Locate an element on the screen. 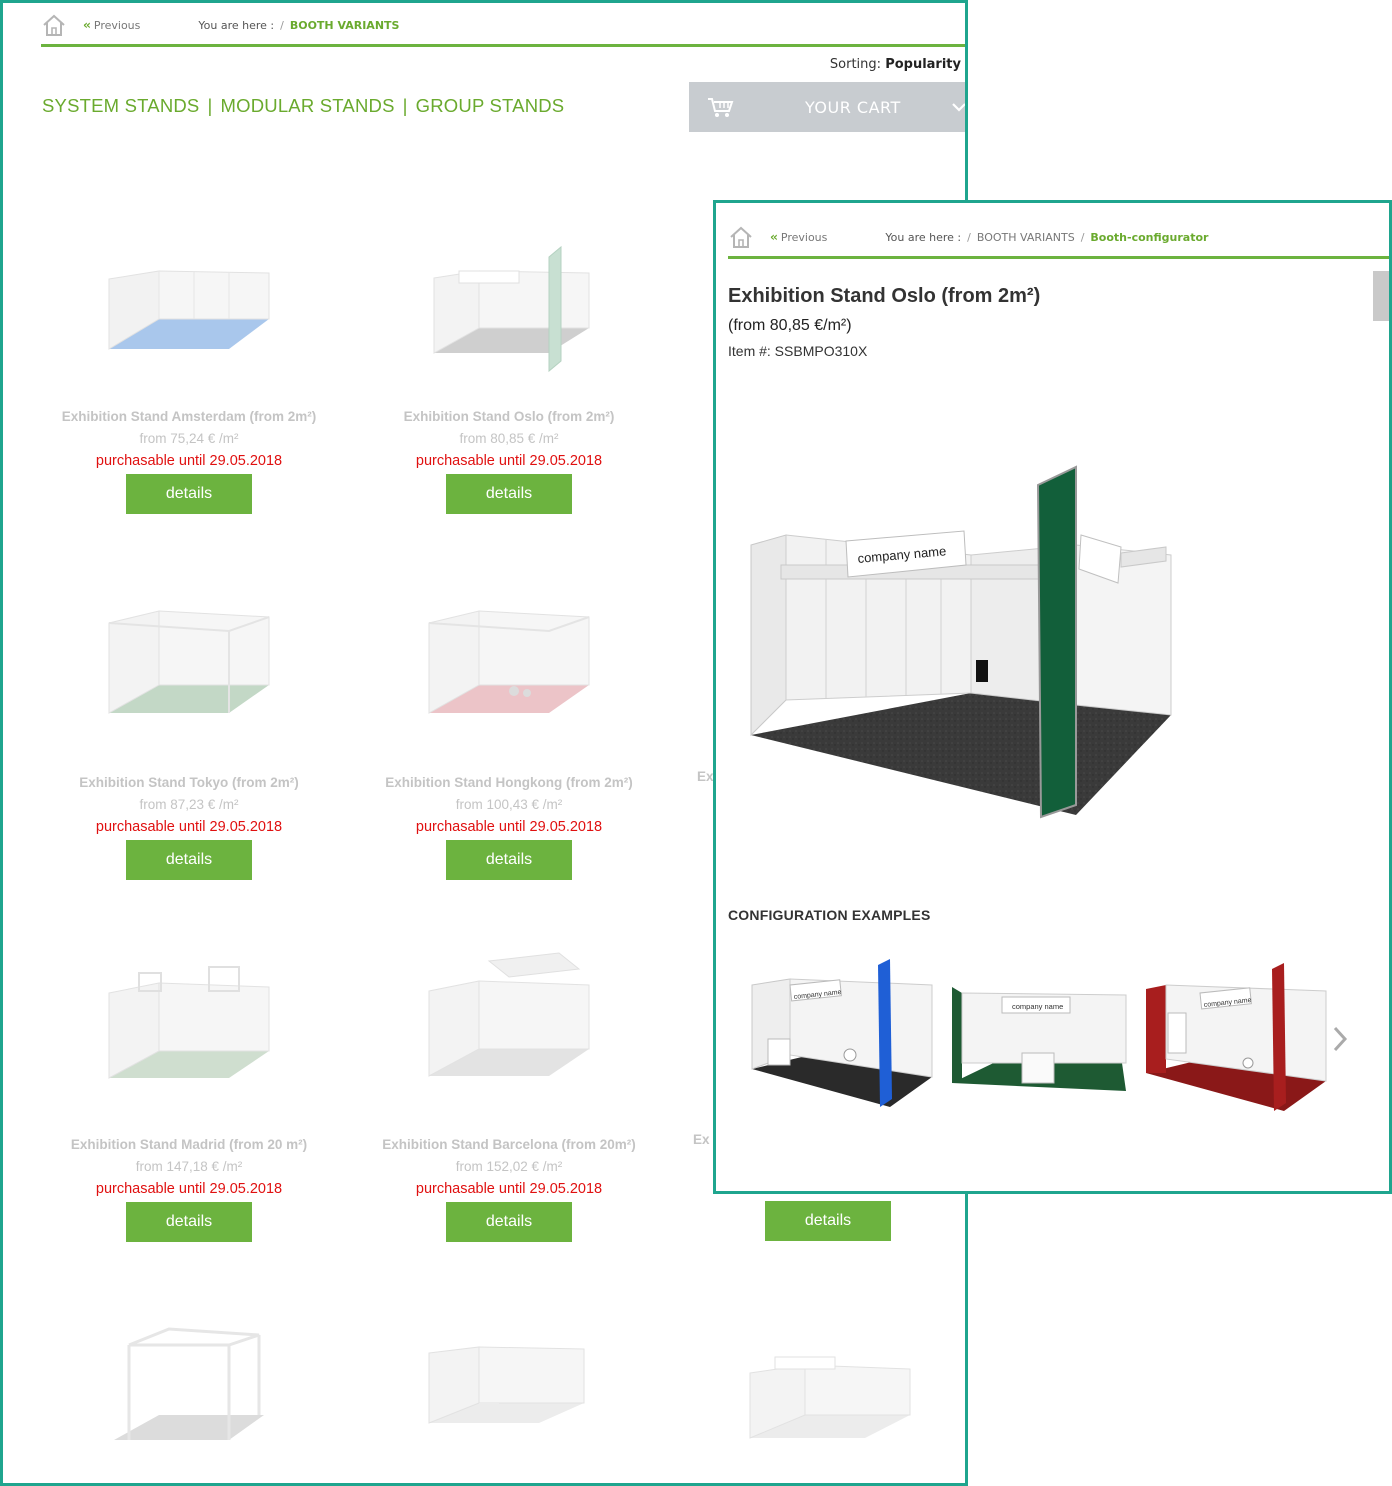  config-example-3: company name is located at coordinates (1237, 1039).